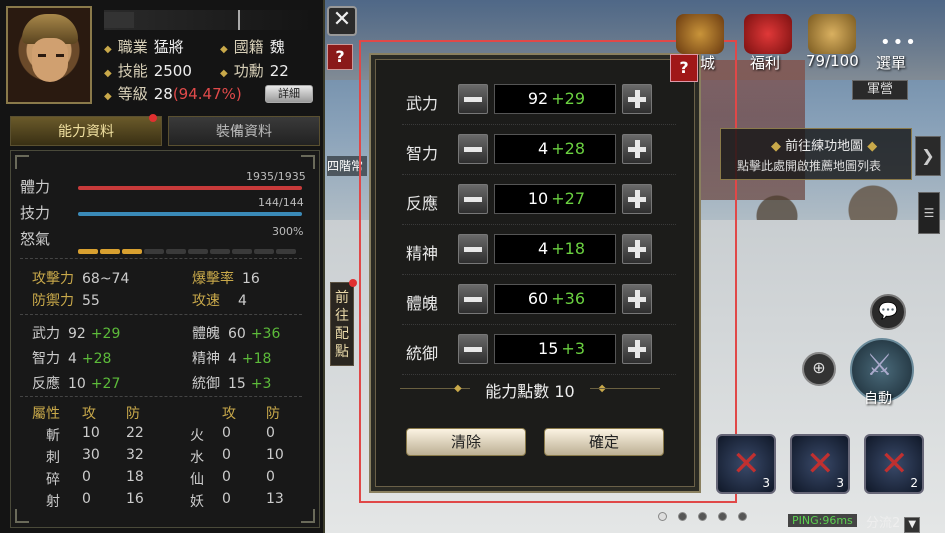  I want to click on info-nation: ◆ 國籍魏, so click(252, 47).